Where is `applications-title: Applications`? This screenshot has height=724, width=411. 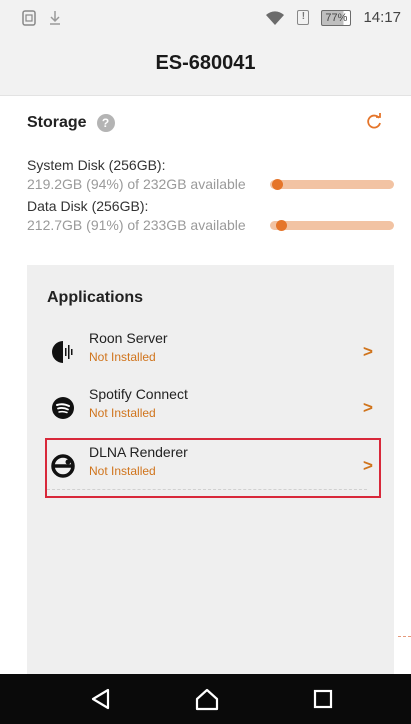 applications-title: Applications is located at coordinates (95, 297).